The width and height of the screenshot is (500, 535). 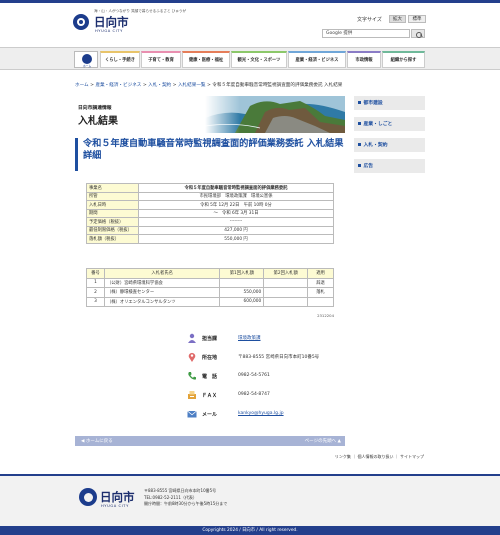 What do you see at coordinates (389, 124) in the screenshot?
I see `sidebar-item-industry-jobs: 産業・しごと` at bounding box center [389, 124].